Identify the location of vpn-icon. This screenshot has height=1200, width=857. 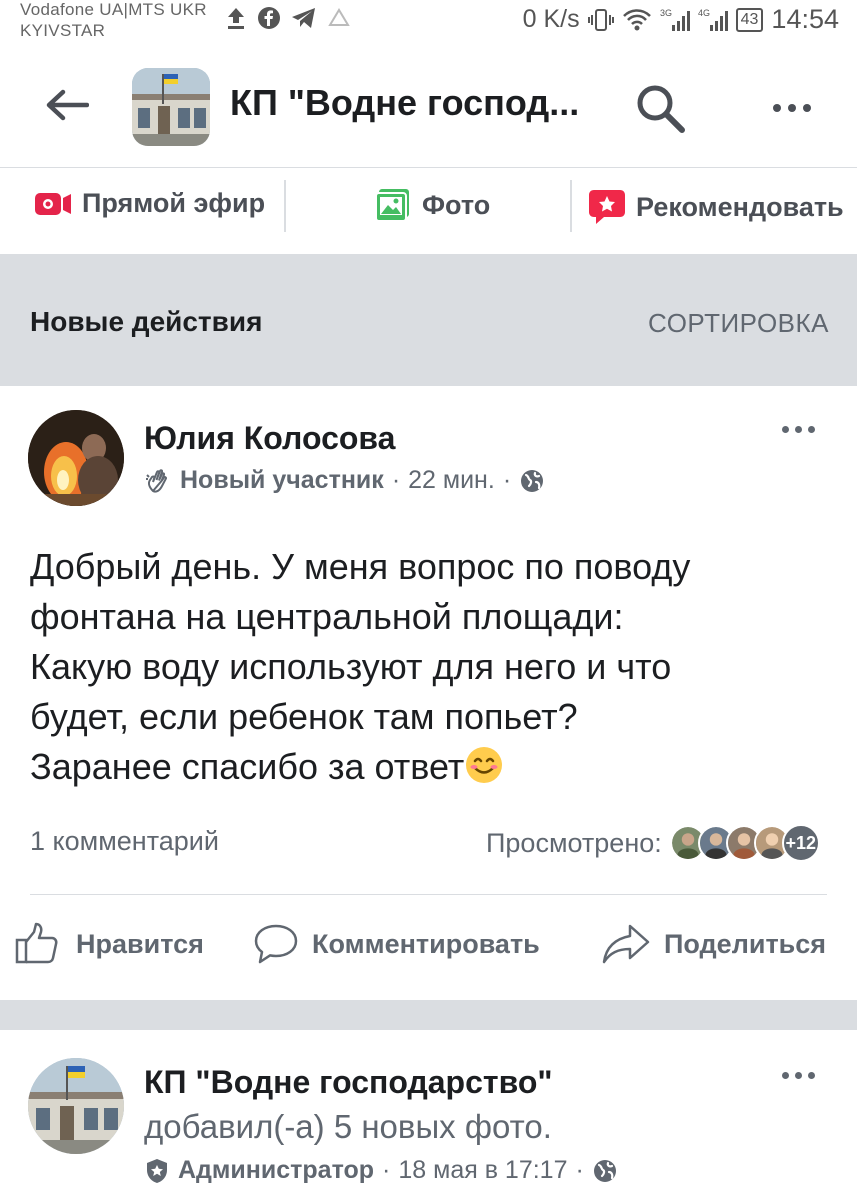
(339, 17).